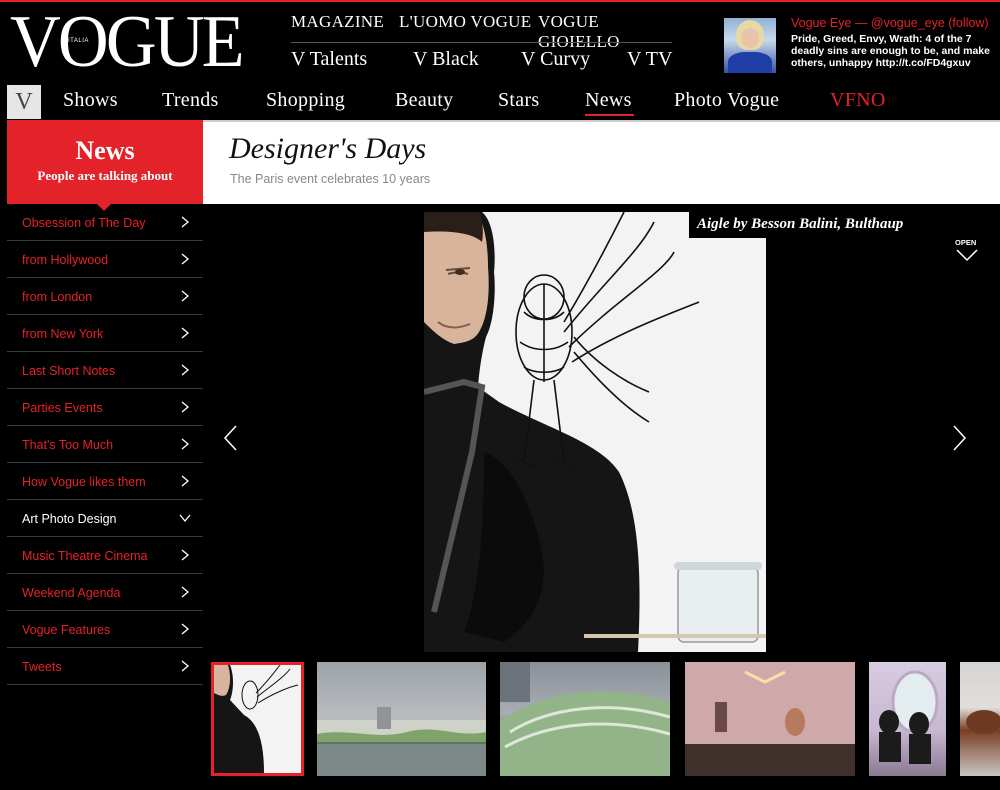 The height and width of the screenshot is (790, 1000). What do you see at coordinates (890, 23) in the screenshot?
I see `vogue-eye-title: Vogue Eye — @vogue_eye (follow)` at bounding box center [890, 23].